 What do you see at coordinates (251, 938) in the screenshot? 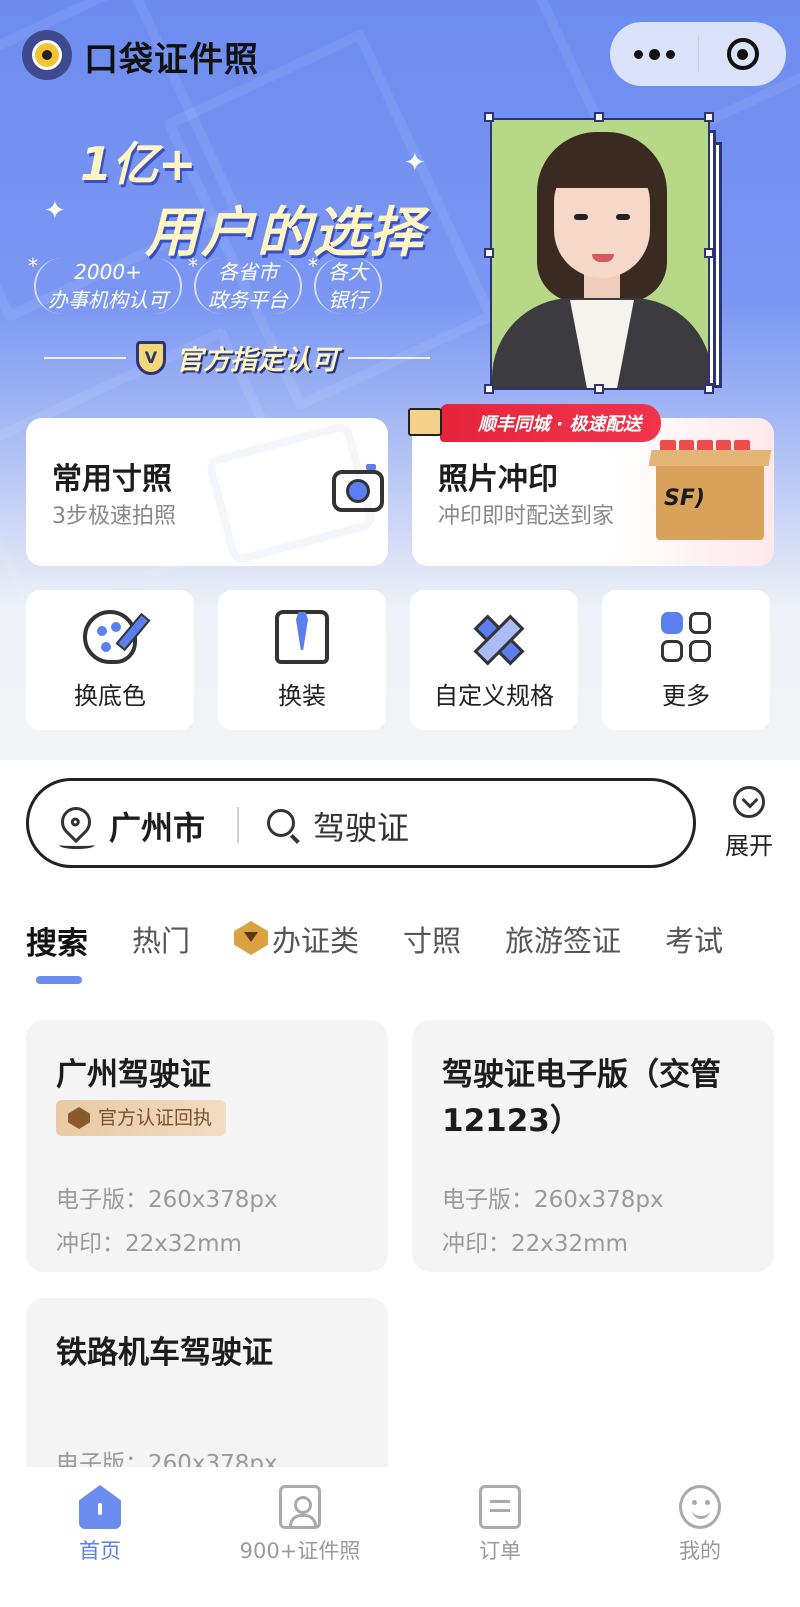
I see `crown-badge-icon` at bounding box center [251, 938].